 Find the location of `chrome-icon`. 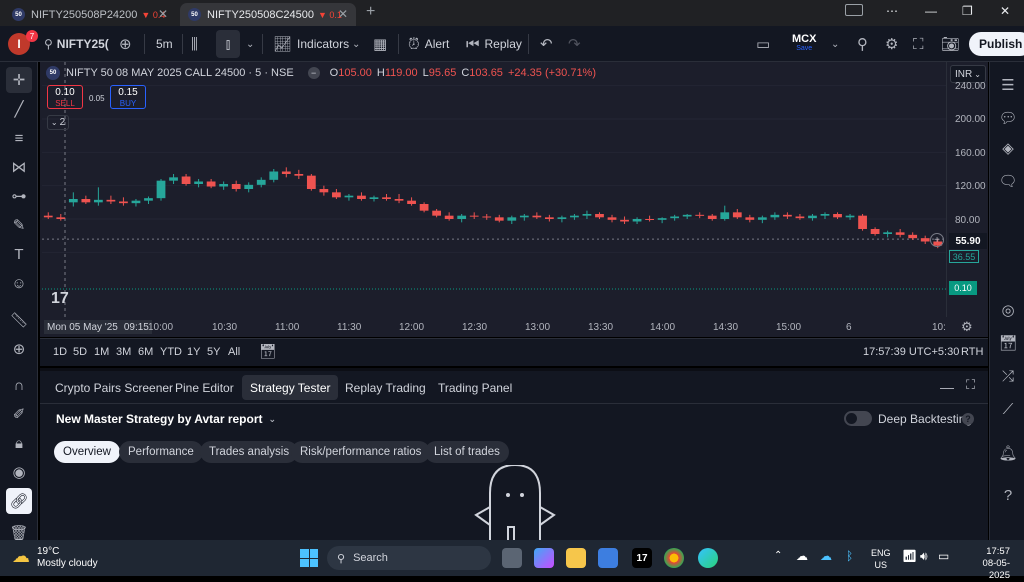

chrome-icon is located at coordinates (674, 558).